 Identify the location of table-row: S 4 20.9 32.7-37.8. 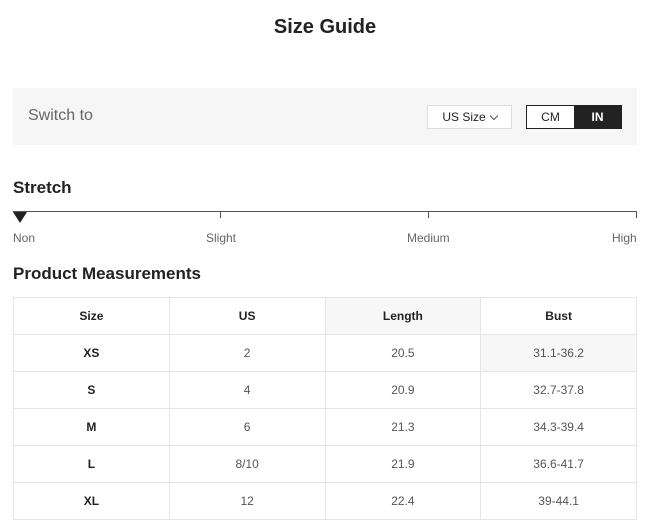
(325, 390).